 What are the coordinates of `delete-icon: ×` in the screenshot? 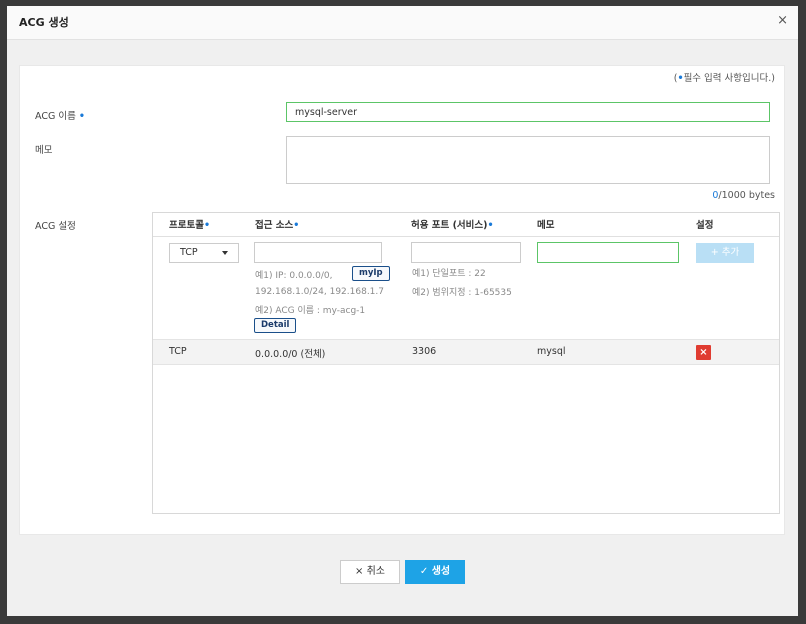 It's located at (703, 352).